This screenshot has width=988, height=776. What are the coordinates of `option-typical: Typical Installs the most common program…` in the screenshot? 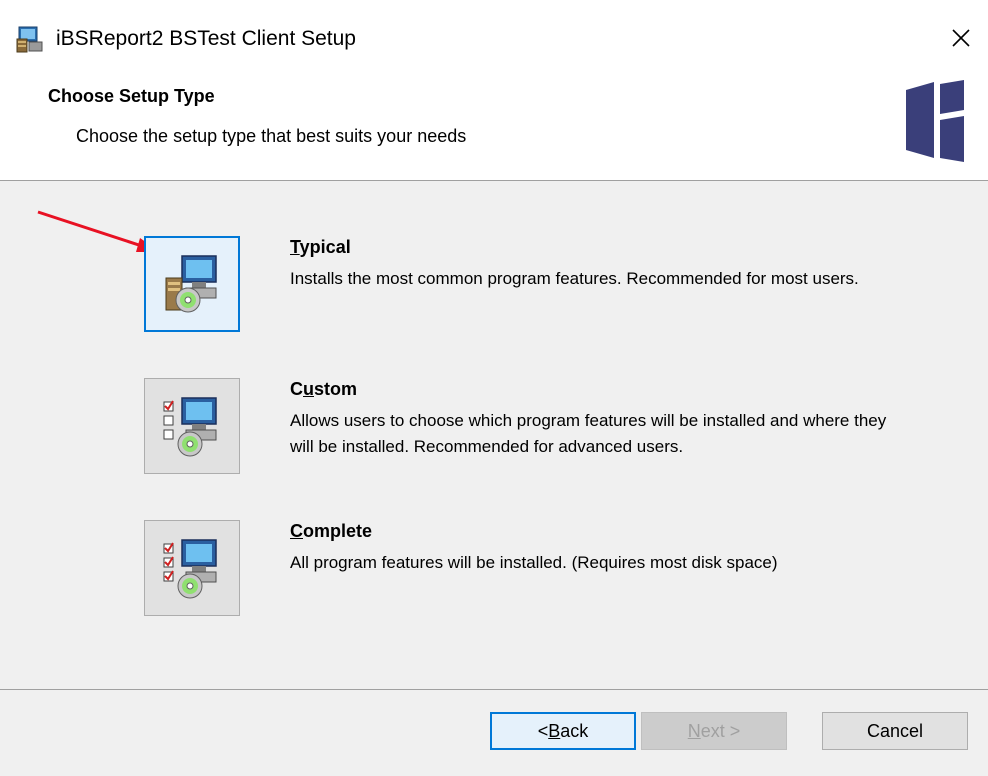 It's located at (544, 286).